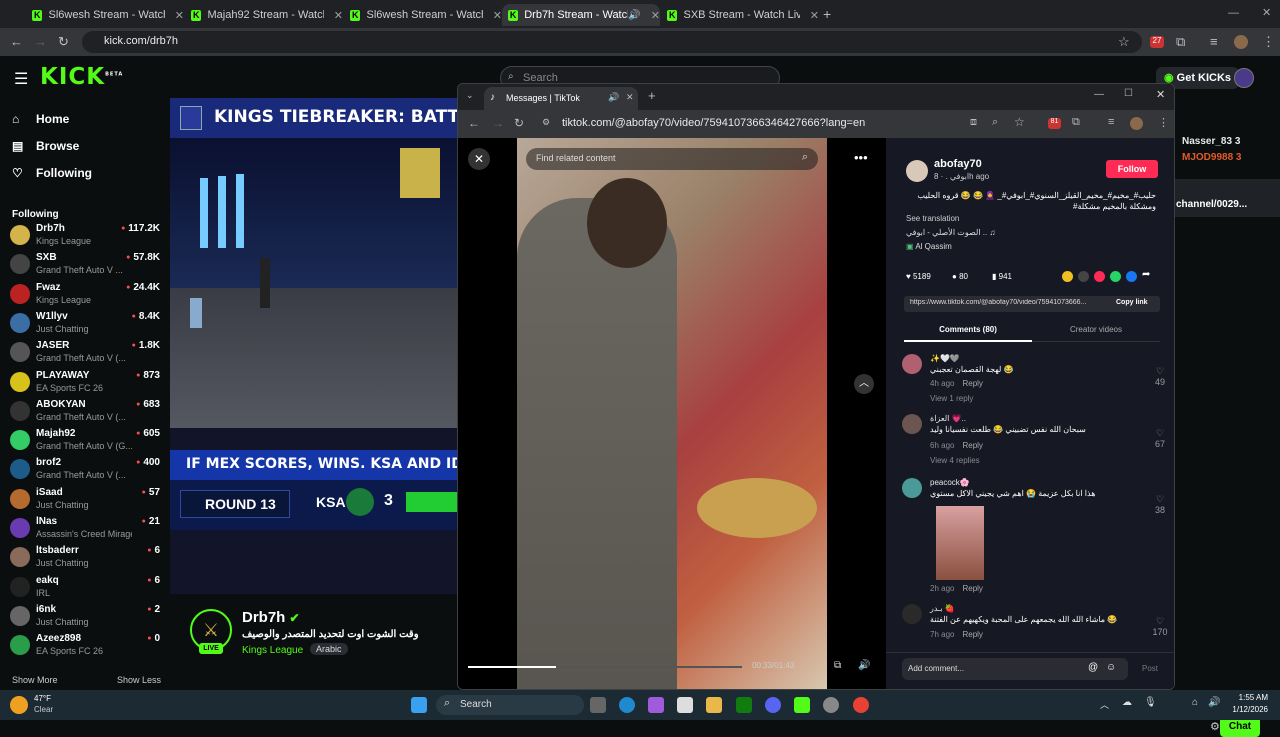 Image resolution: width=1280 pixels, height=737 pixels. I want to click on more-vertical-icon: ⋮, so click(1268, 42).